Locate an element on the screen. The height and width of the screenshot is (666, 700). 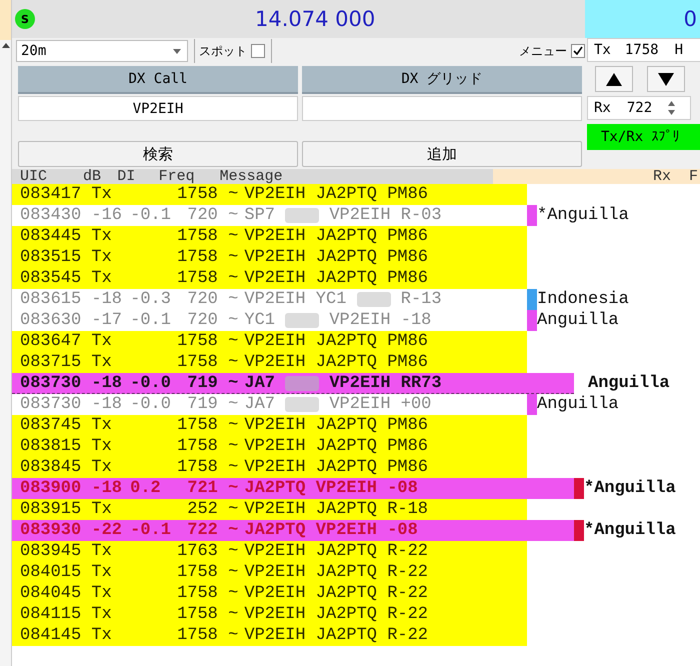
dx-grid-button: DX グリッド is located at coordinates (442, 80).